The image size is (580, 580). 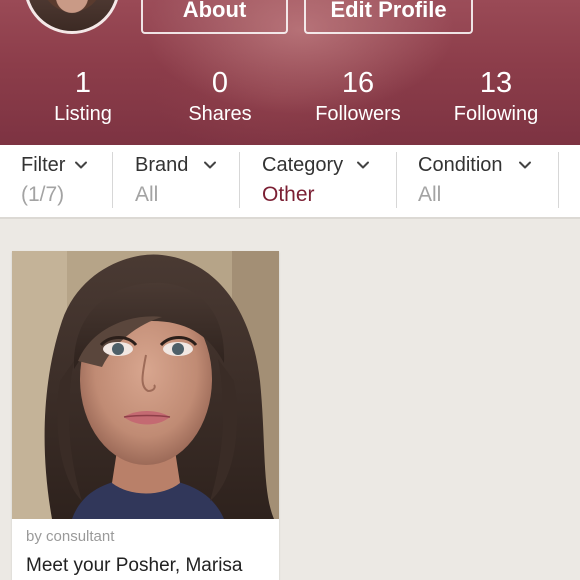 What do you see at coordinates (70, 536) in the screenshot?
I see `listing-author: by consultant` at bounding box center [70, 536].